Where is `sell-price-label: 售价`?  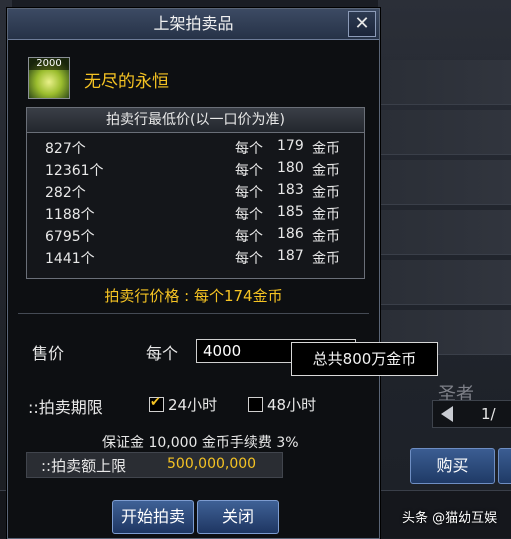 sell-price-label: 售价 is located at coordinates (48, 353).